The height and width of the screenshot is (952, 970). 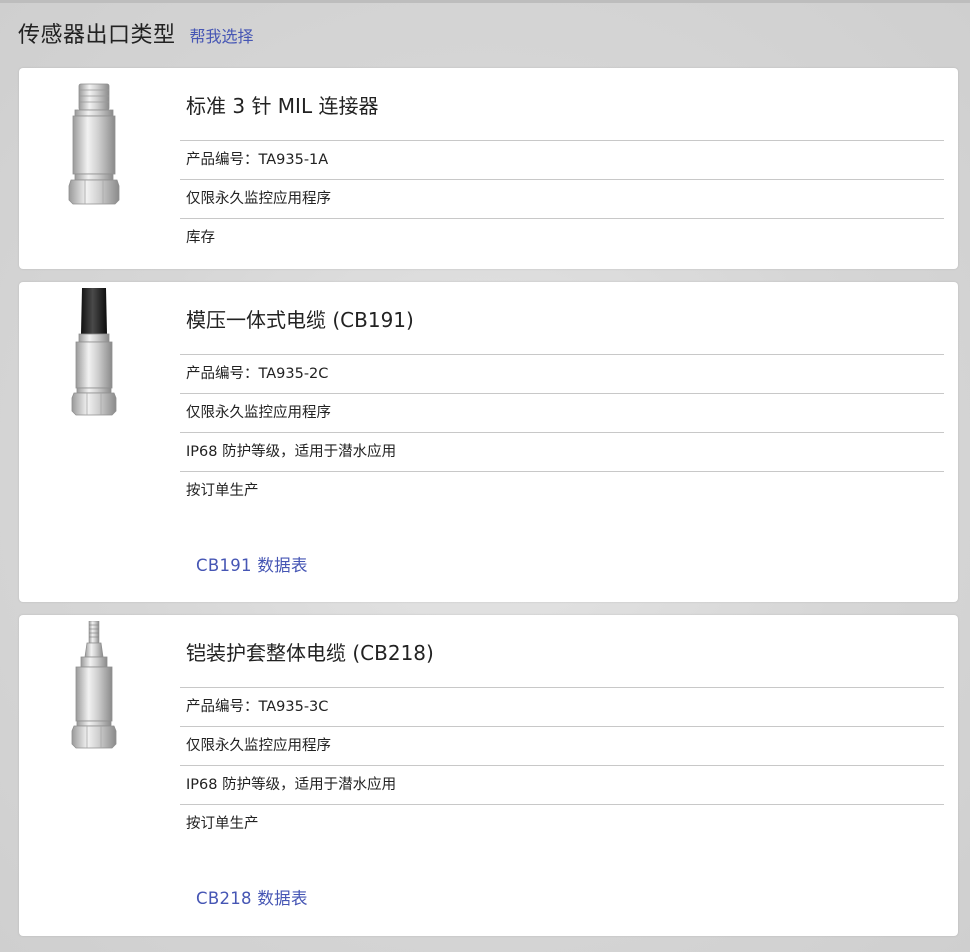 What do you see at coordinates (252, 564) in the screenshot?
I see `cb191-datasheet-link: CB191 数据表` at bounding box center [252, 564].